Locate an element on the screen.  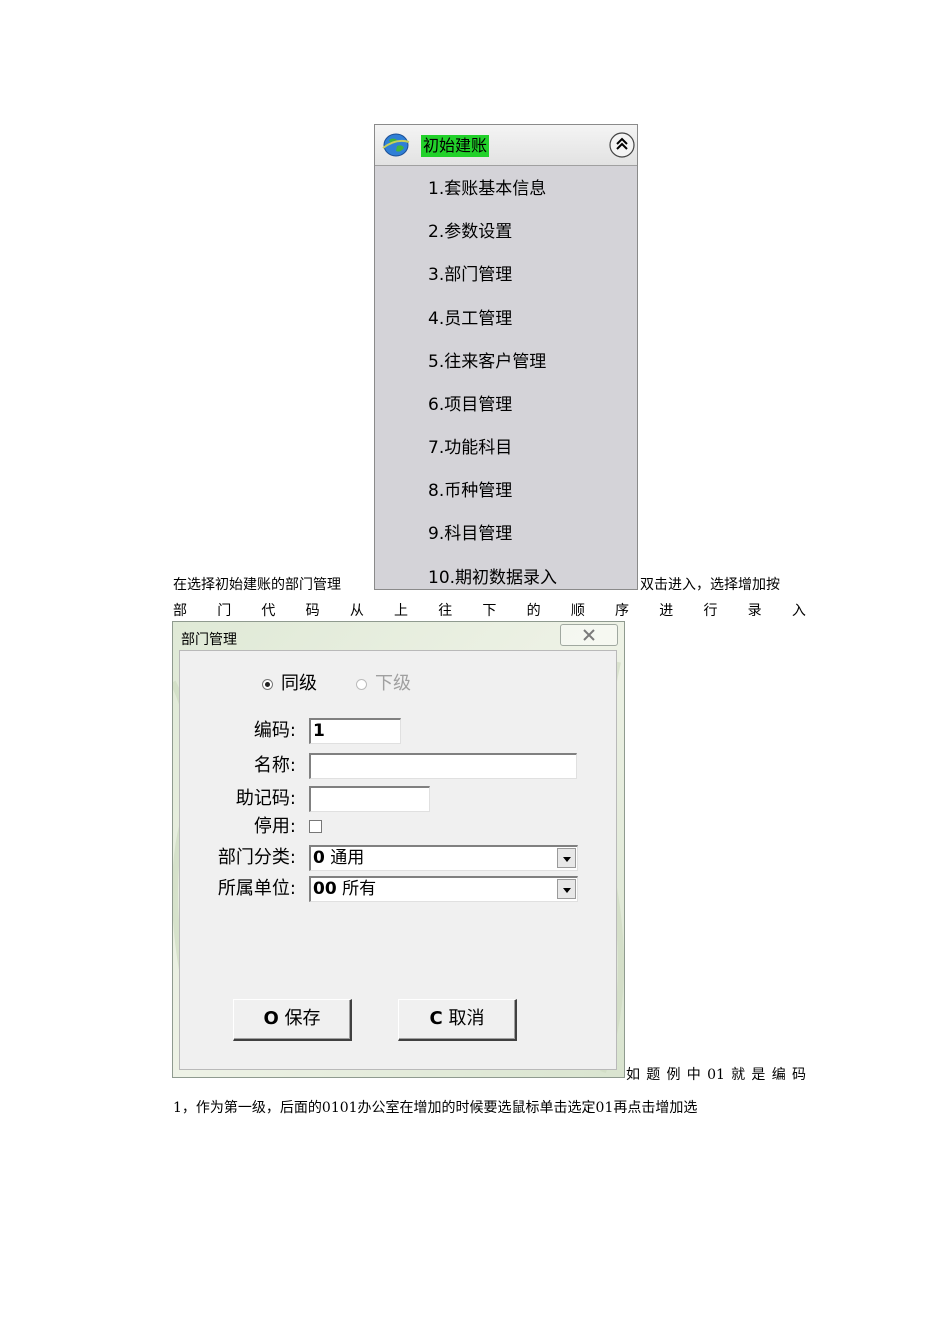
radio-same-level: 同级 is located at coordinates (289, 684).